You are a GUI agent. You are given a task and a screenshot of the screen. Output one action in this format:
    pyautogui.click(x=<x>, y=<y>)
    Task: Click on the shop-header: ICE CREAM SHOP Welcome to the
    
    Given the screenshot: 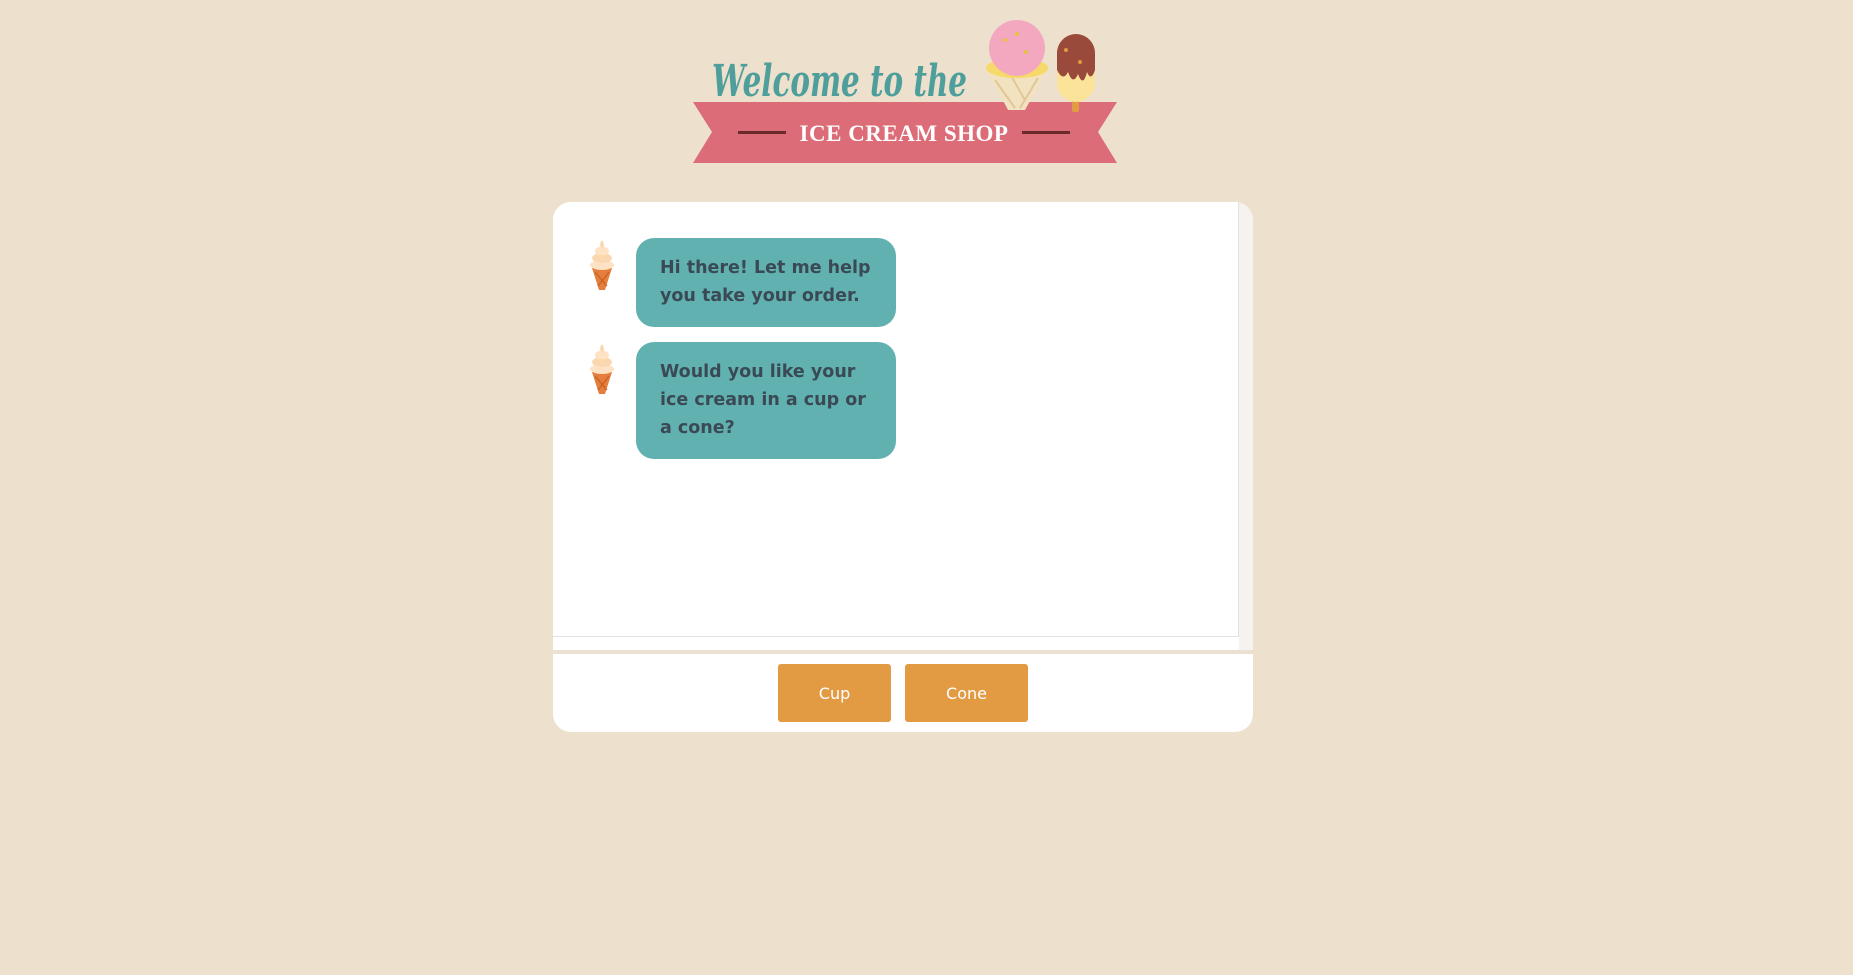 What is the action you would take?
    pyautogui.click(x=905, y=90)
    